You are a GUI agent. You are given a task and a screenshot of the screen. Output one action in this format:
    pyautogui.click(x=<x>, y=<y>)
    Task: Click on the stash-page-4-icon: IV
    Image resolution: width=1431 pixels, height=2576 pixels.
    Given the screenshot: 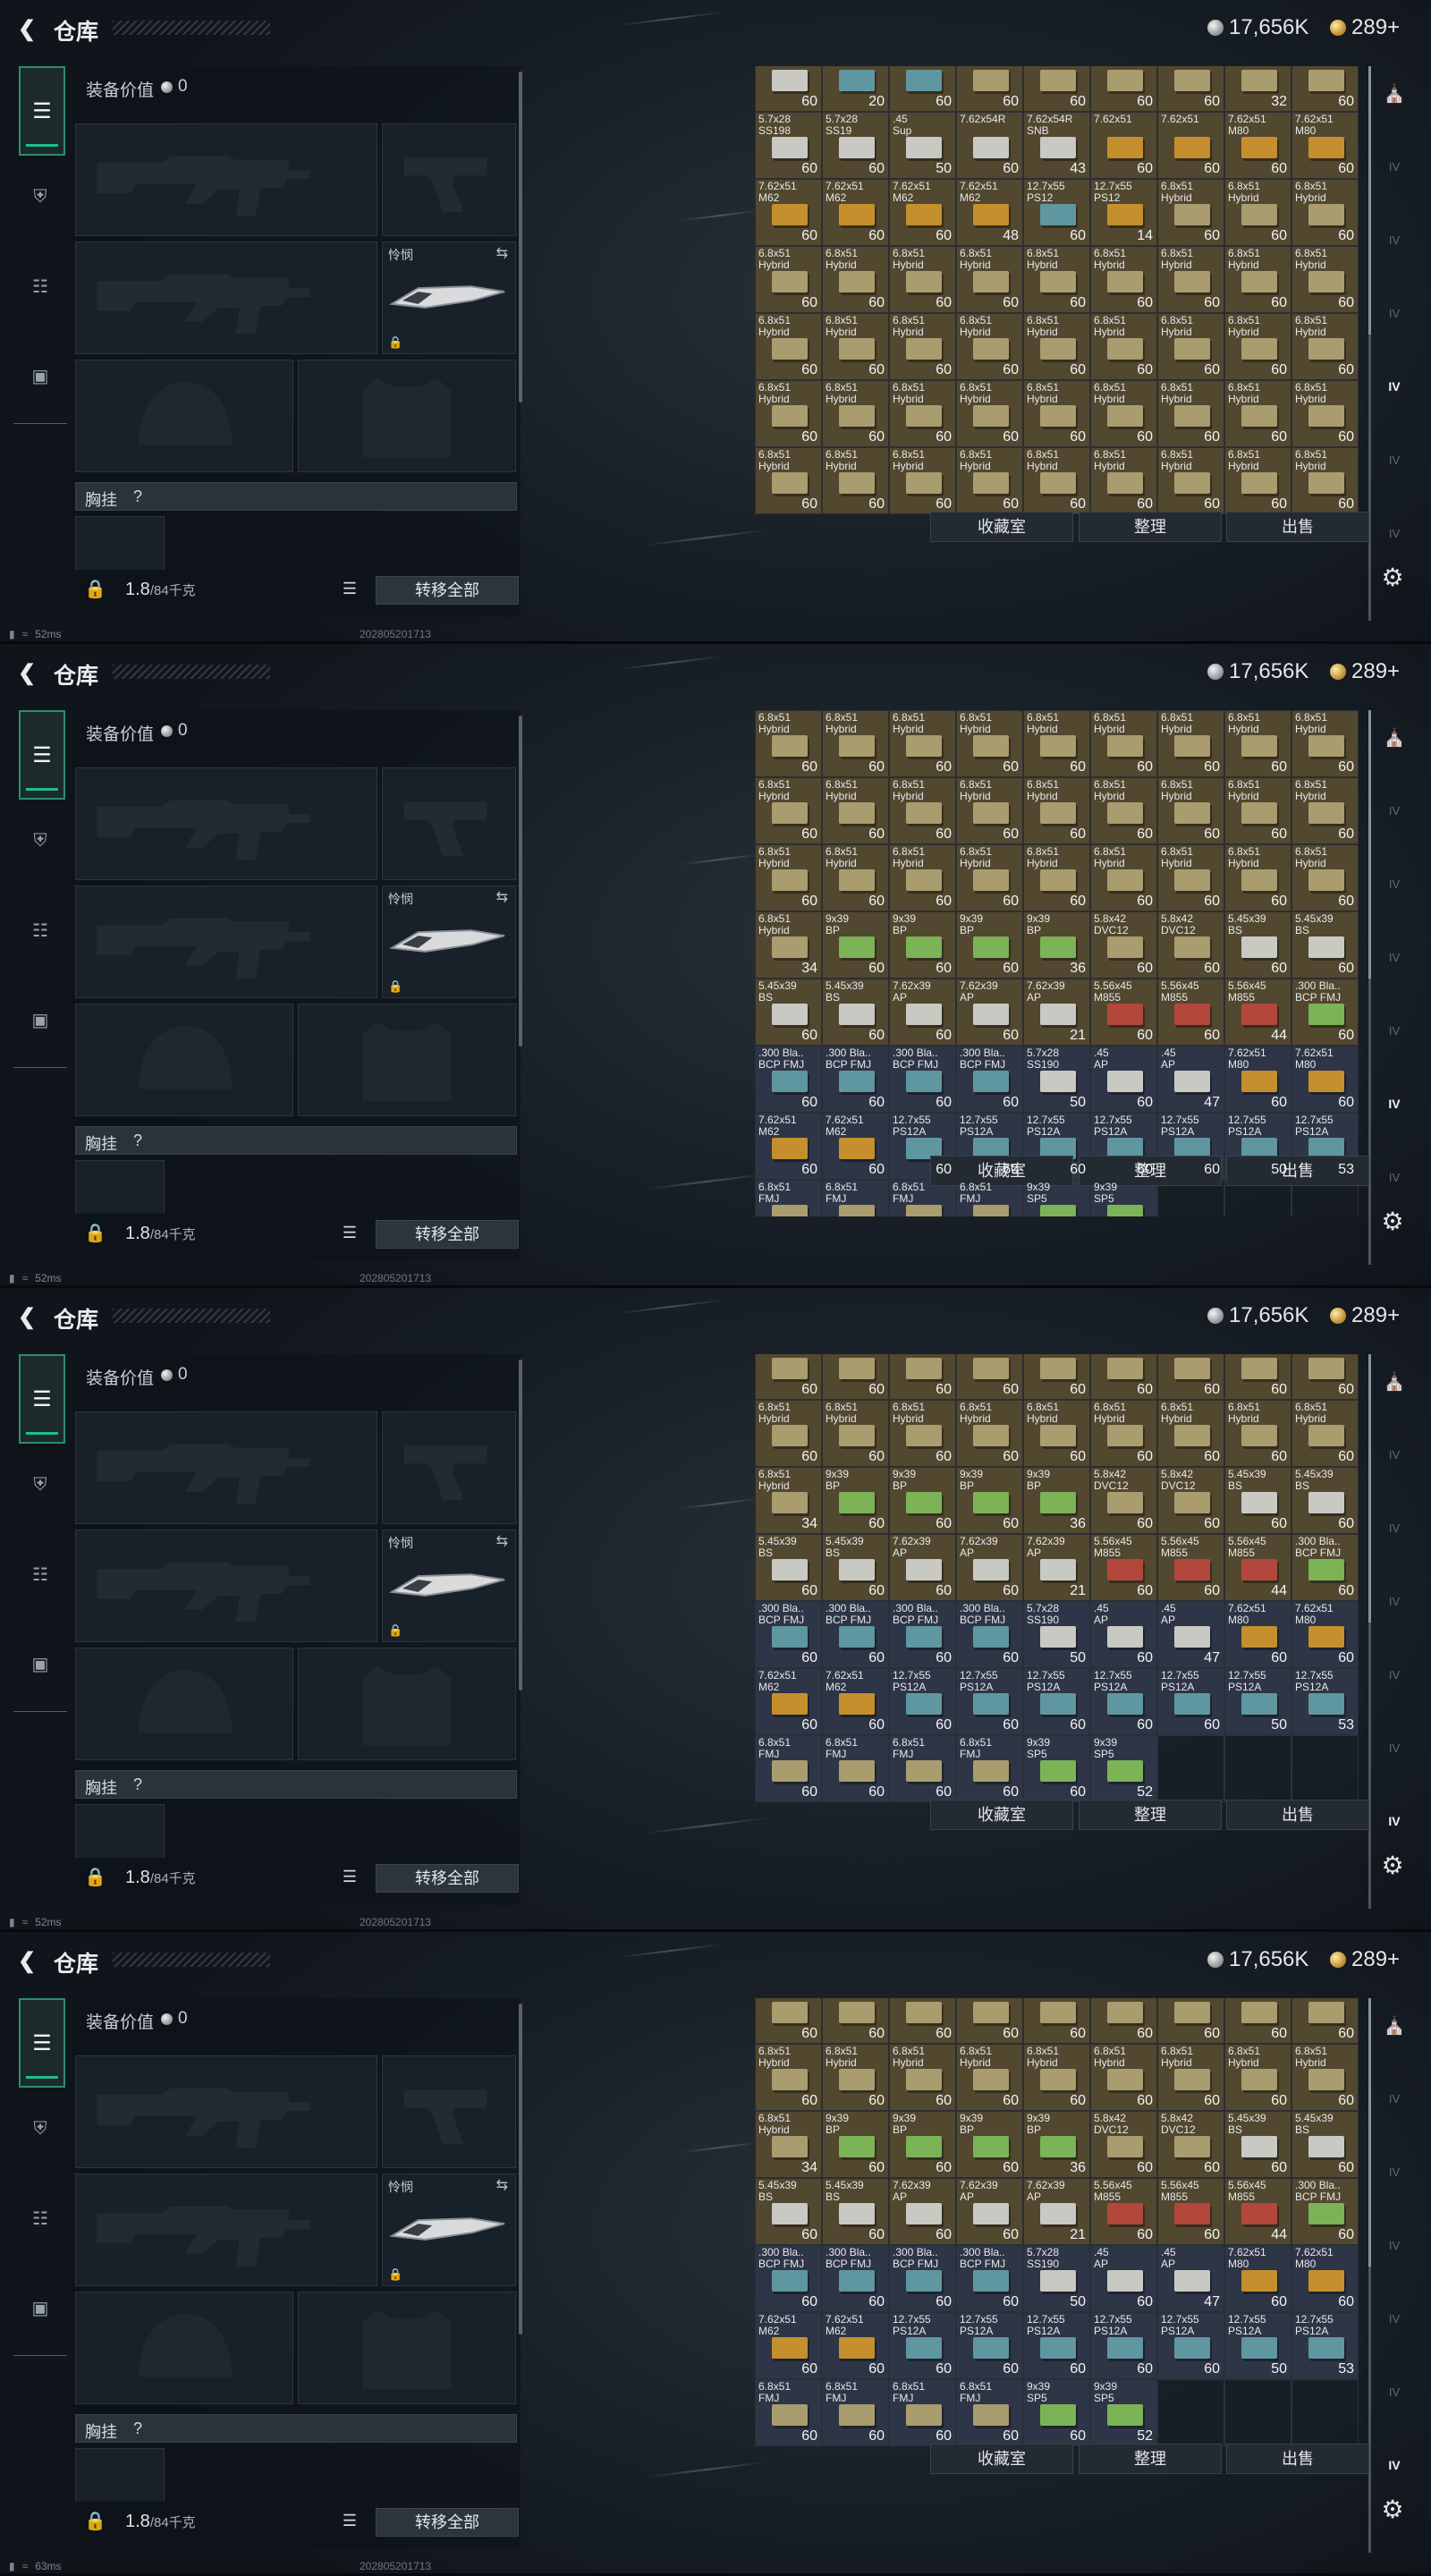 What is the action you would take?
    pyautogui.click(x=1395, y=2318)
    